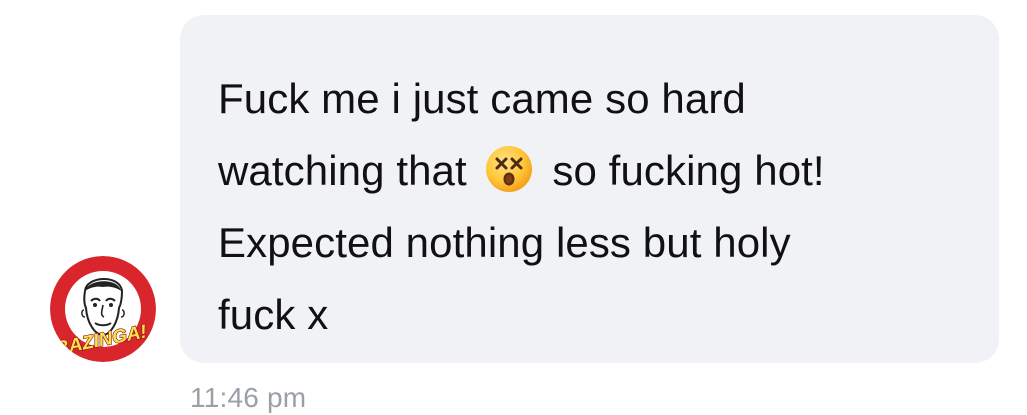  Describe the element at coordinates (482, 98) in the screenshot. I see `message-line-1: Fuck me i just came so hard` at that location.